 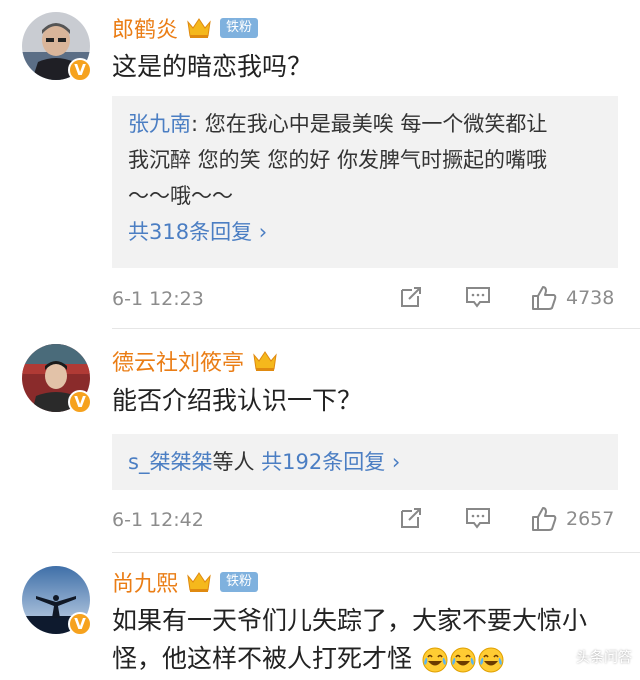 I want to click on comment-text: 能否介绍我认识一下？, so click(x=237, y=400).